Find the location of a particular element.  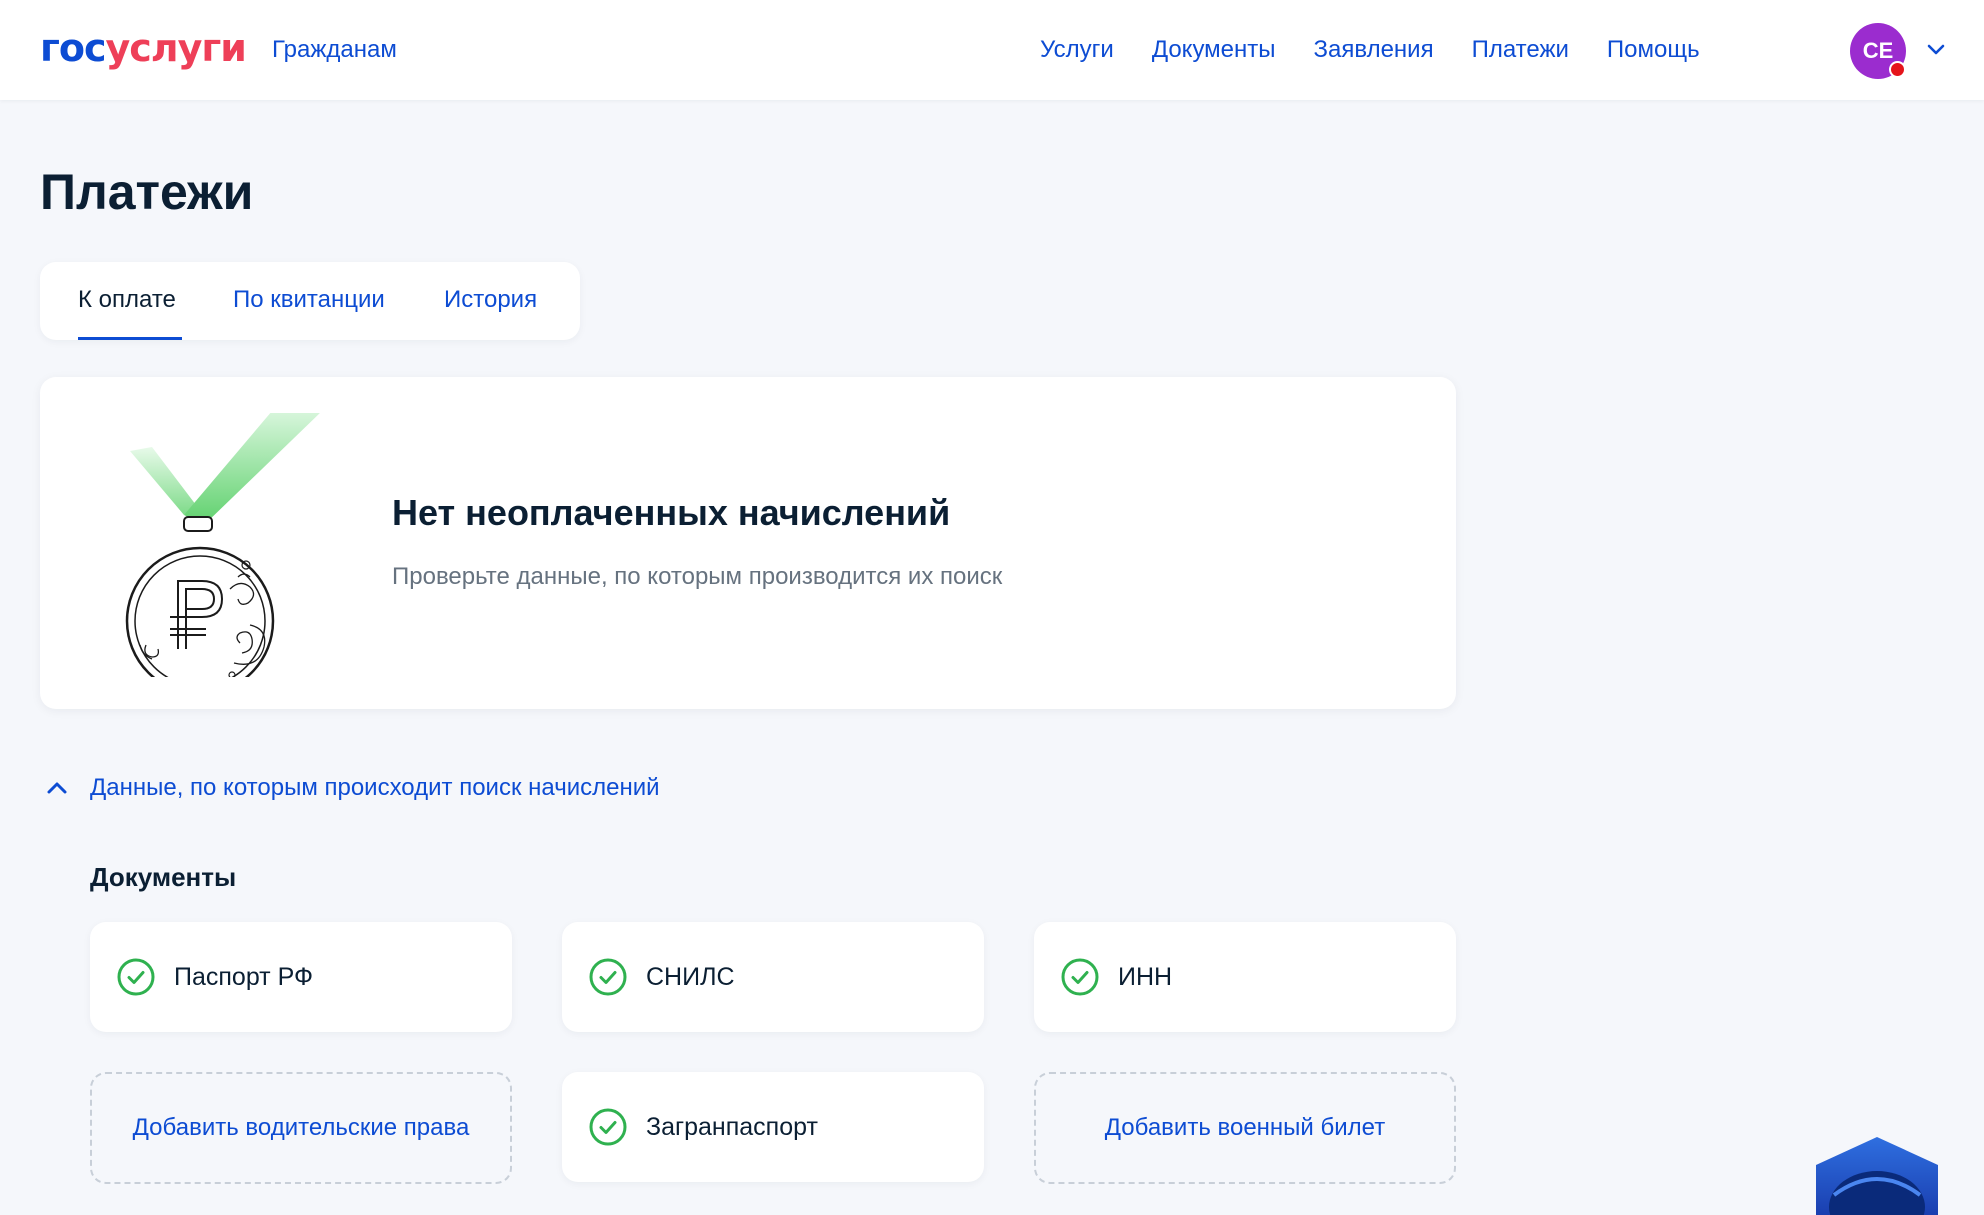

add-document-label: Добавить военный билет is located at coordinates (1245, 1127).